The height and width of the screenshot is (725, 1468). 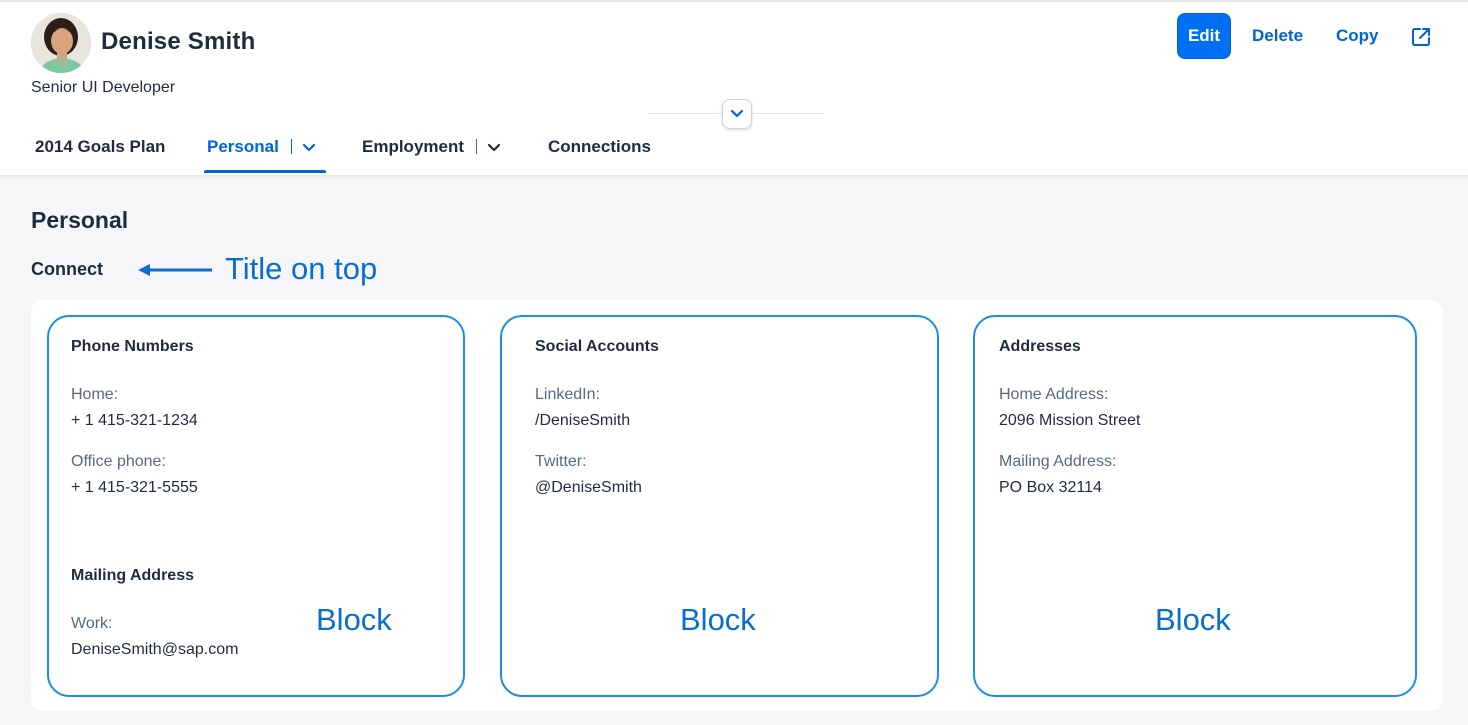 I want to click on group-title: Social Accounts, so click(x=597, y=346).